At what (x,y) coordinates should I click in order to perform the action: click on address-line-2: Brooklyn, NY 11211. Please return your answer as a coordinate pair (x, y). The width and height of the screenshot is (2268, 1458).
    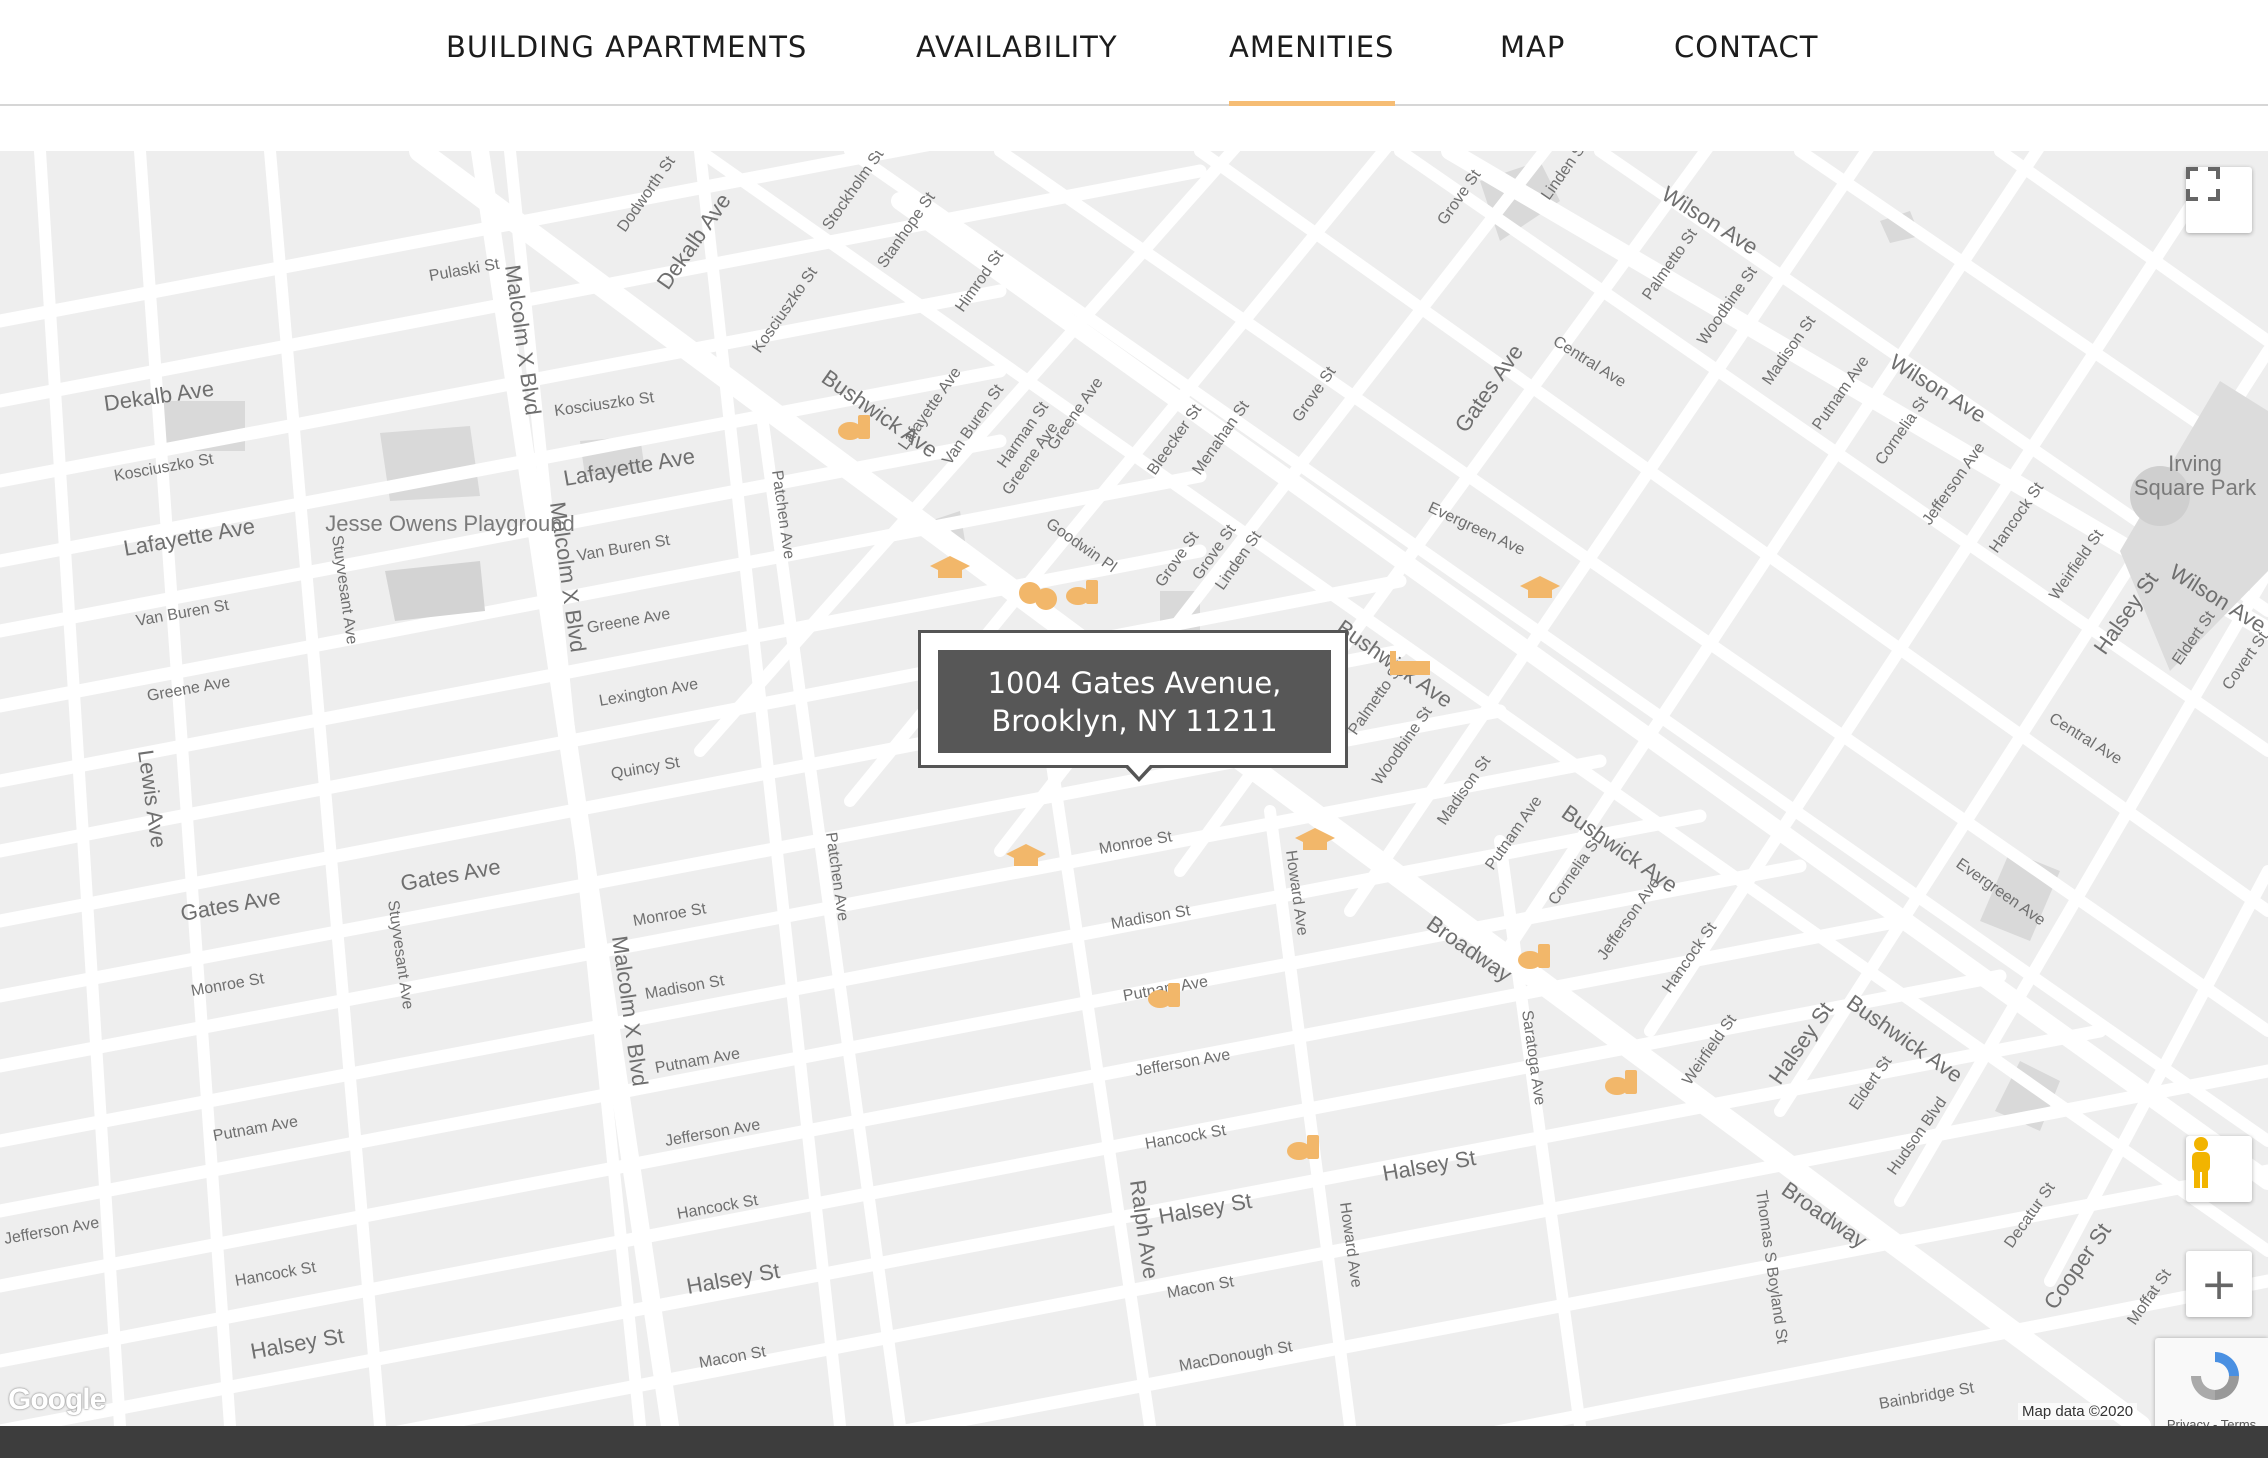
    Looking at the image, I should click on (1134, 720).